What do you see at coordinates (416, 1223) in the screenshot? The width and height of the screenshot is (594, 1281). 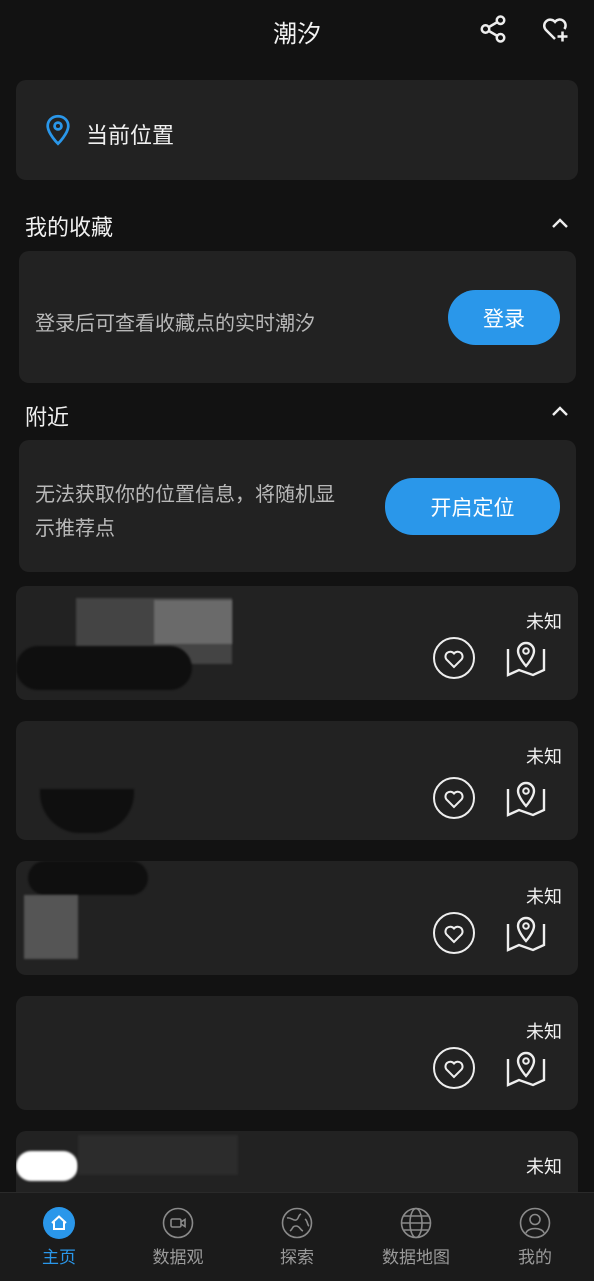 I see `world-map-icon` at bounding box center [416, 1223].